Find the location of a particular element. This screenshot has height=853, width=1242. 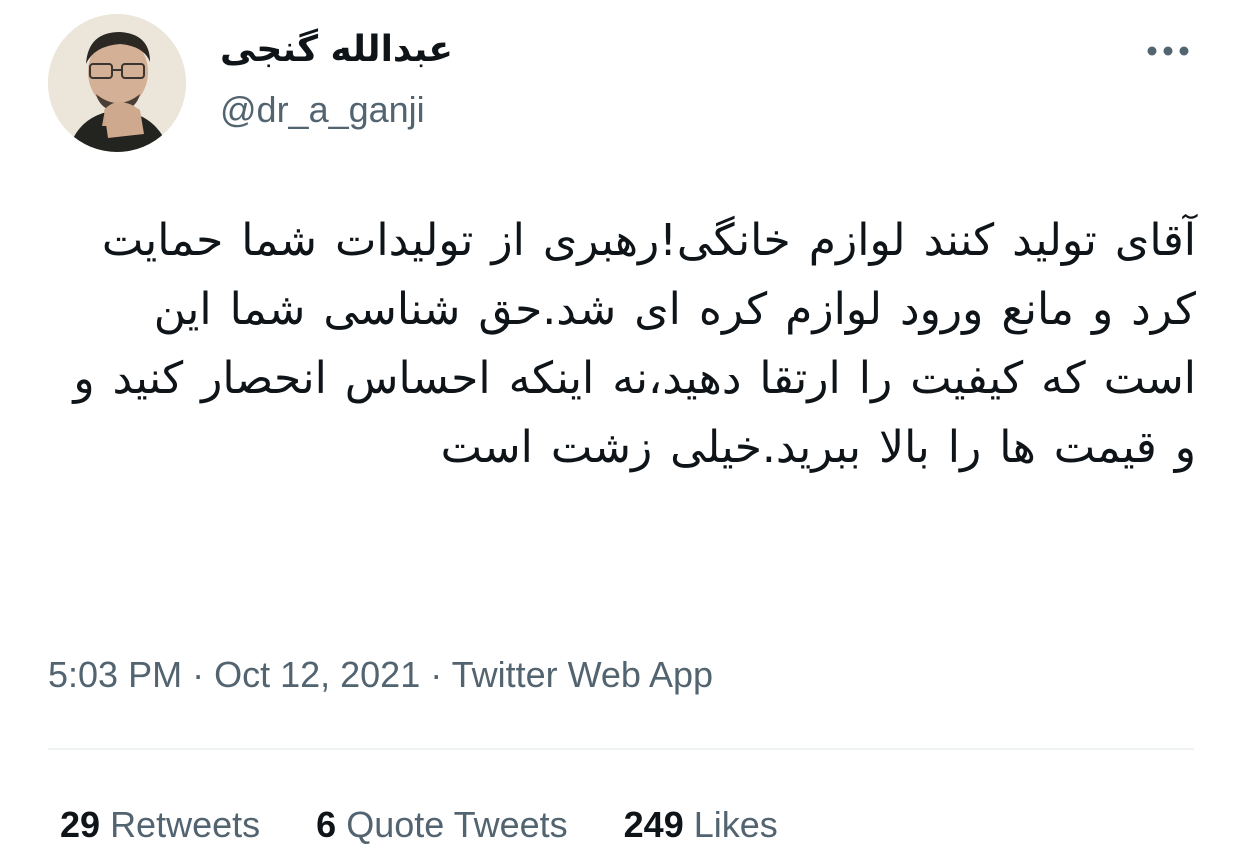

author-display-name: عبدالله گنجی is located at coordinates (336, 50).